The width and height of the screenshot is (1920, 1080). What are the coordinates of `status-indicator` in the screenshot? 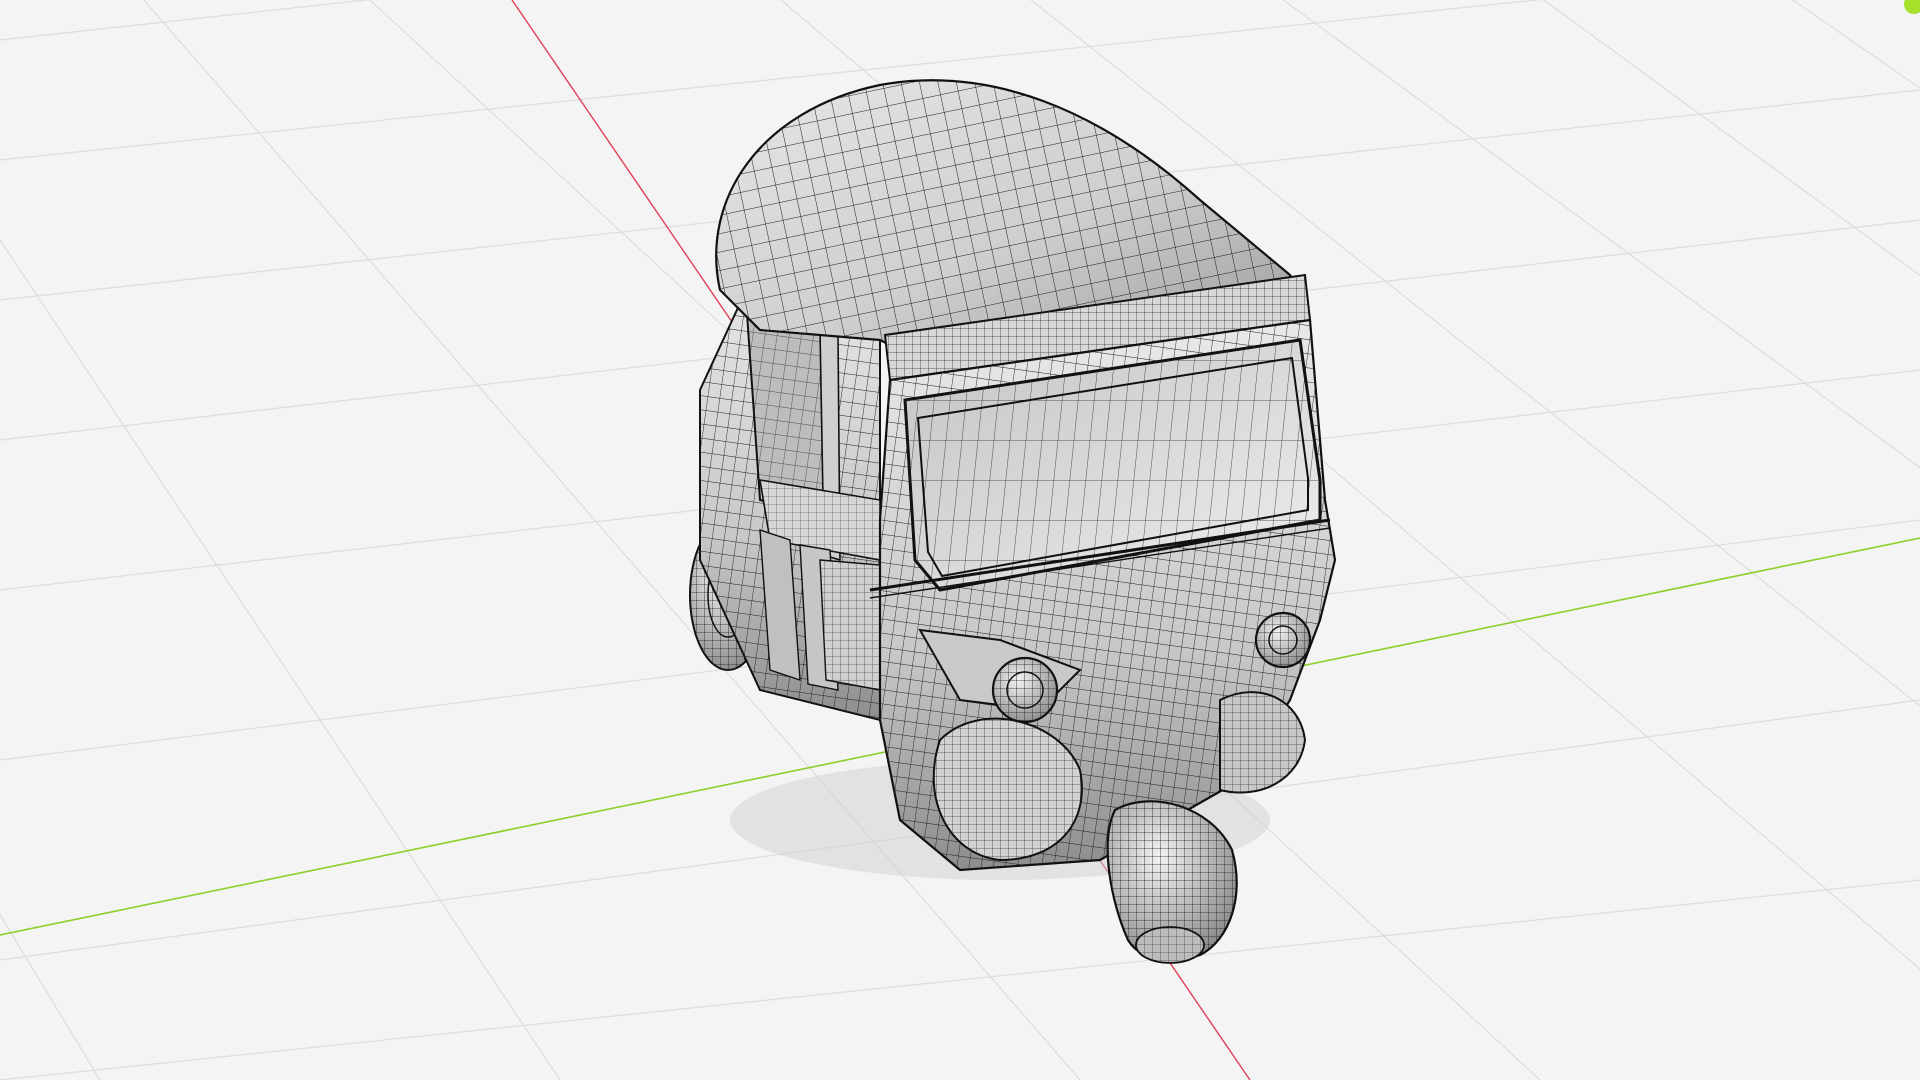 It's located at (1912, 7).